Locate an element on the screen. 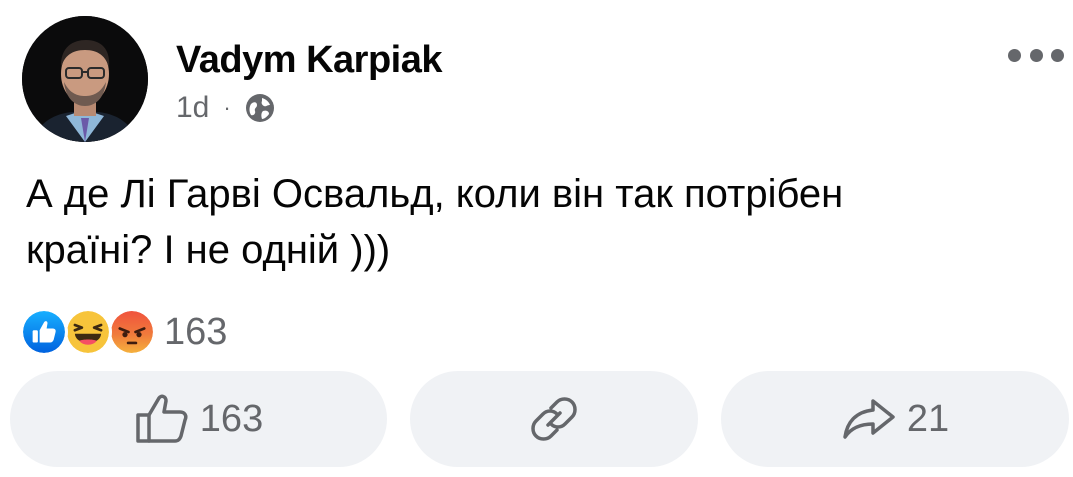 The height and width of the screenshot is (477, 1073). author-avatar is located at coordinates (85, 79).